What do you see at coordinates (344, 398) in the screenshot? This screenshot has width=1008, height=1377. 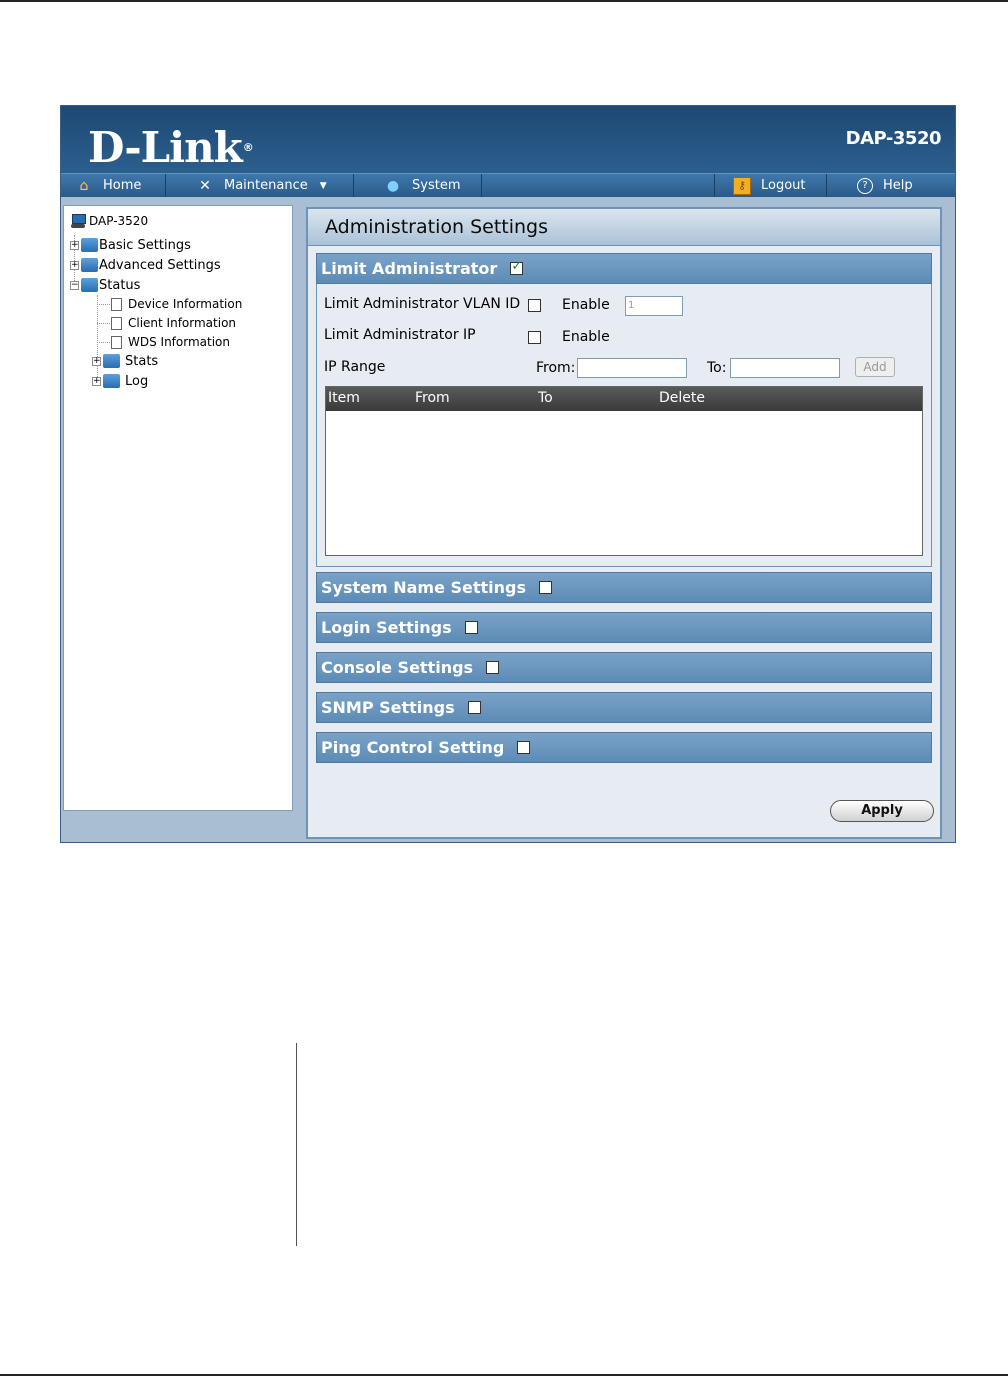 I see `column-item: Item` at bounding box center [344, 398].